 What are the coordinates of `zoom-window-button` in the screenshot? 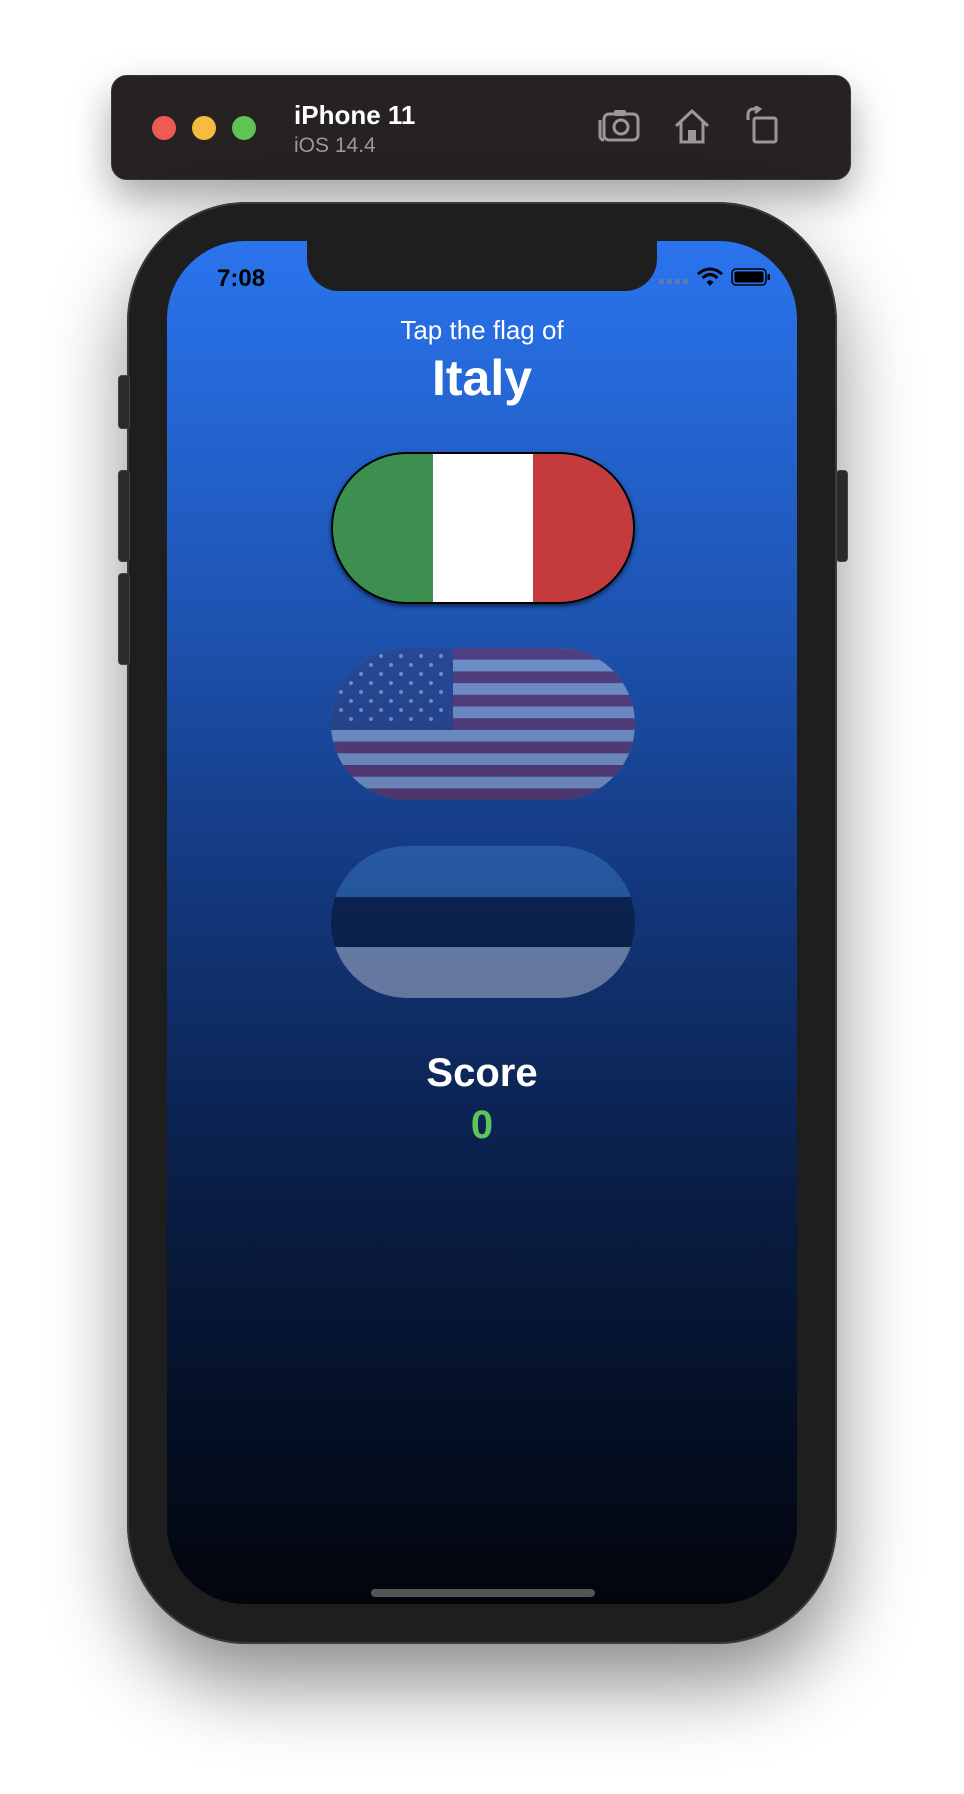 It's located at (244, 128).